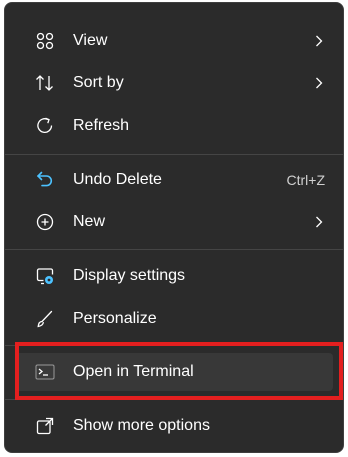  Describe the element at coordinates (117, 179) in the screenshot. I see `menu-item-label: Undo Delete` at that location.